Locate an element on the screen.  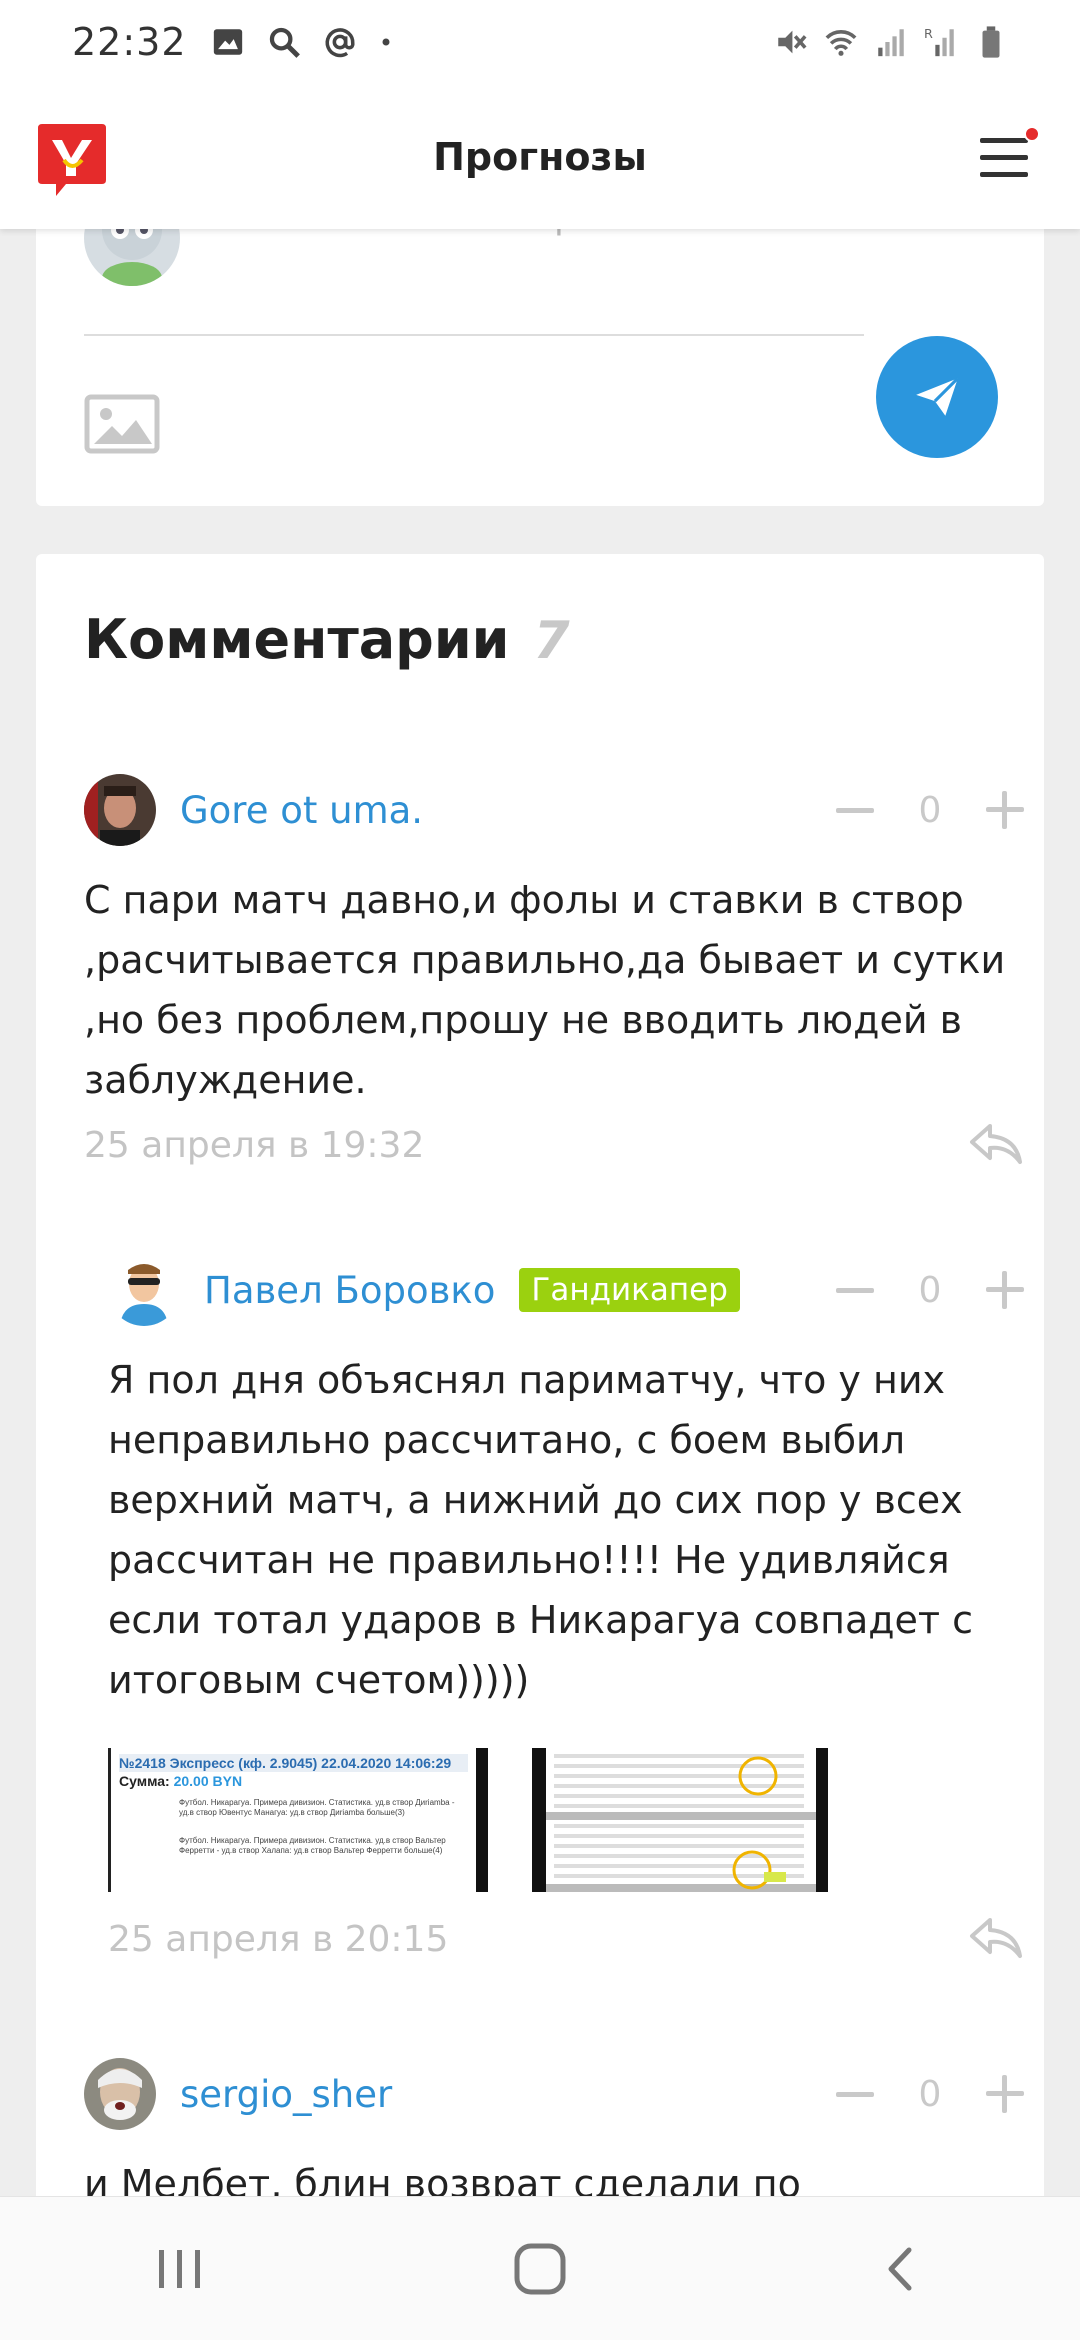
page-title: Прогнозы is located at coordinates (540, 156).